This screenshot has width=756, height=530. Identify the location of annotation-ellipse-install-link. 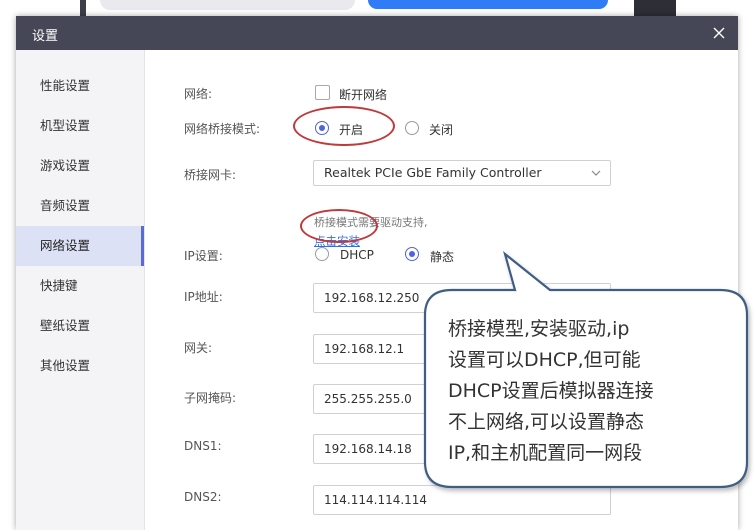
(339, 226).